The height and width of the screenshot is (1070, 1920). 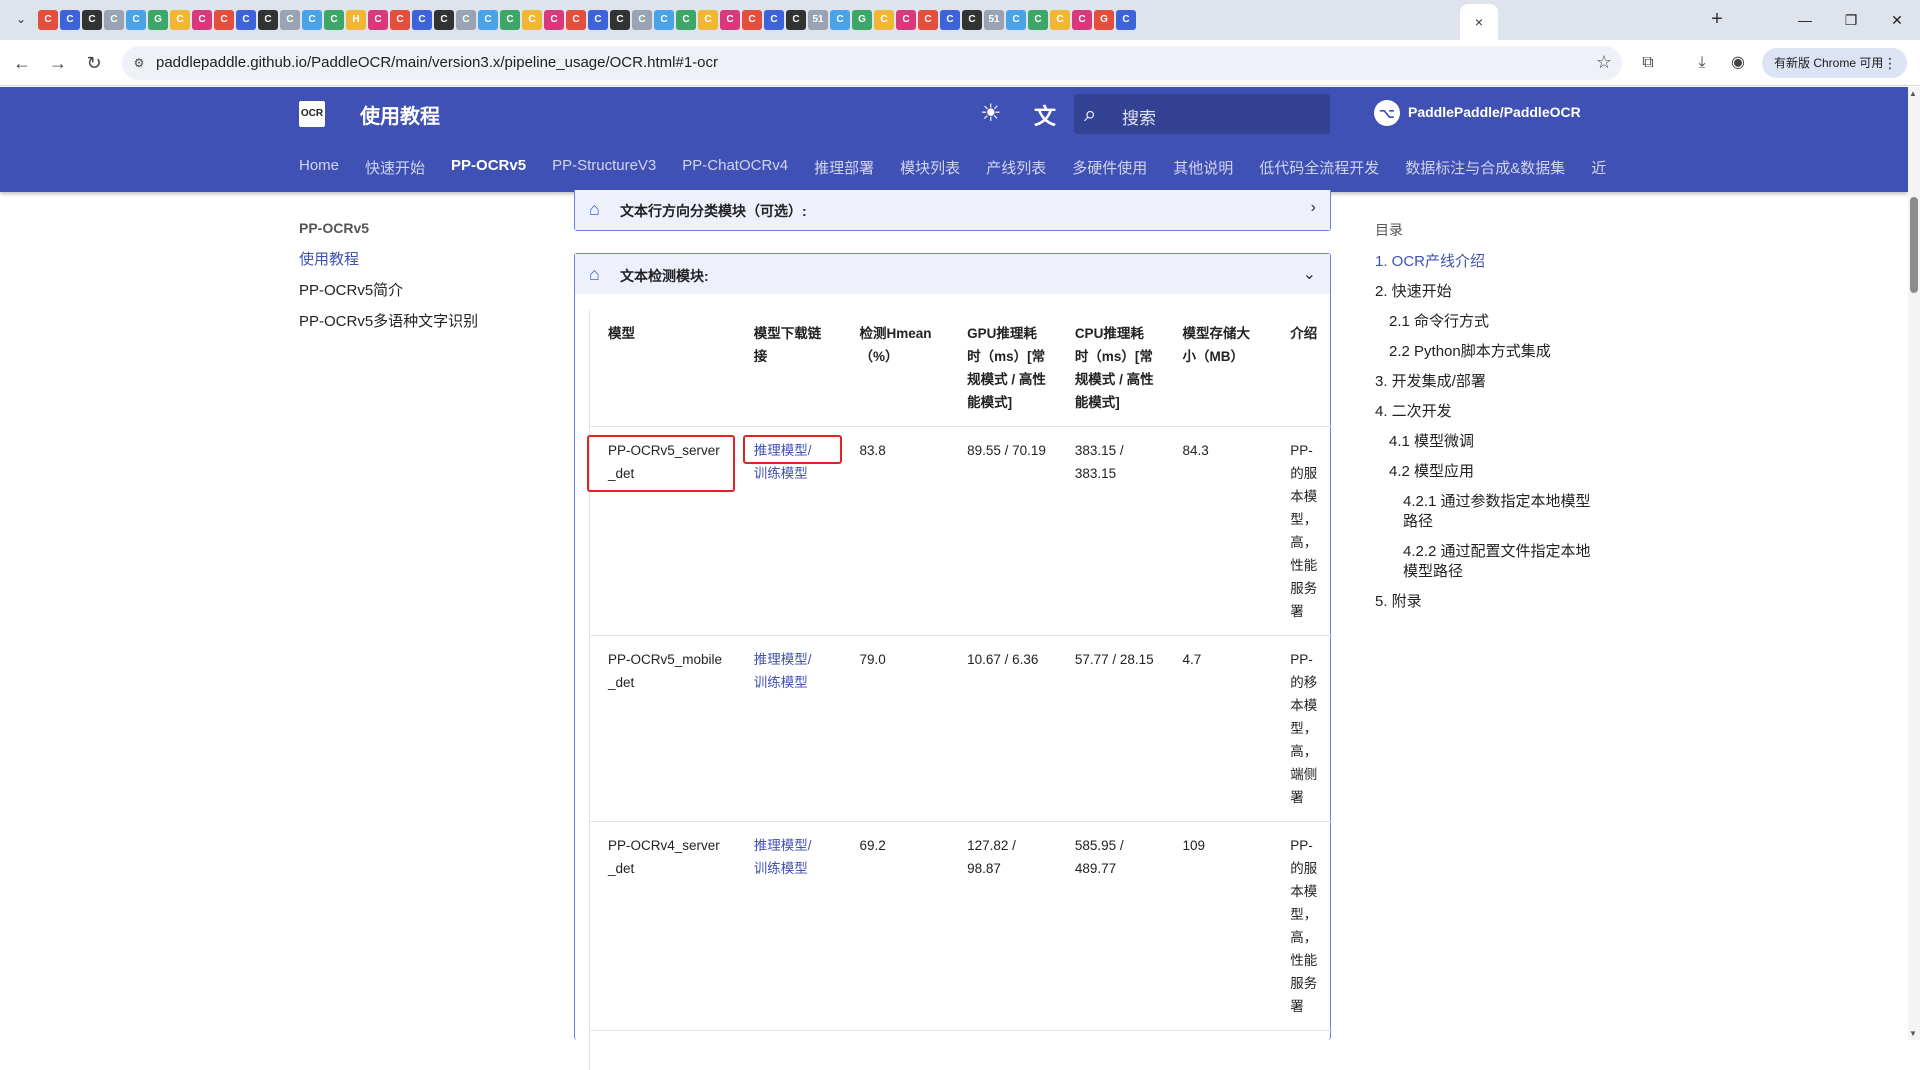 I want to click on restore-window-icon: ❐, so click(x=1851, y=20).